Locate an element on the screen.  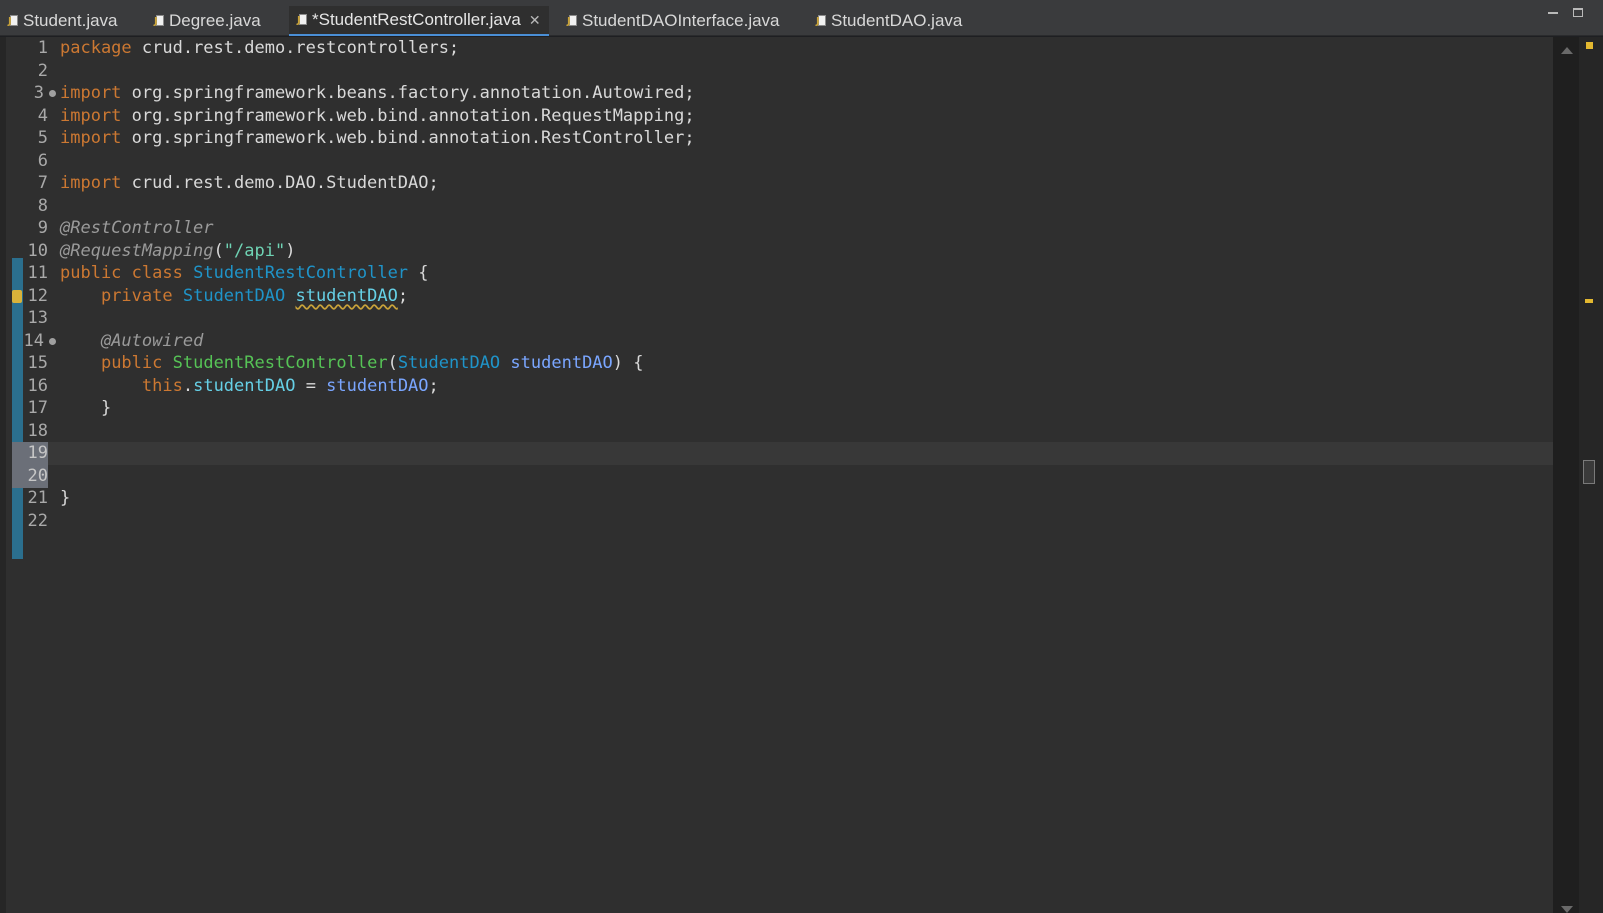
code-text: @Autowired is located at coordinates (131, 341).